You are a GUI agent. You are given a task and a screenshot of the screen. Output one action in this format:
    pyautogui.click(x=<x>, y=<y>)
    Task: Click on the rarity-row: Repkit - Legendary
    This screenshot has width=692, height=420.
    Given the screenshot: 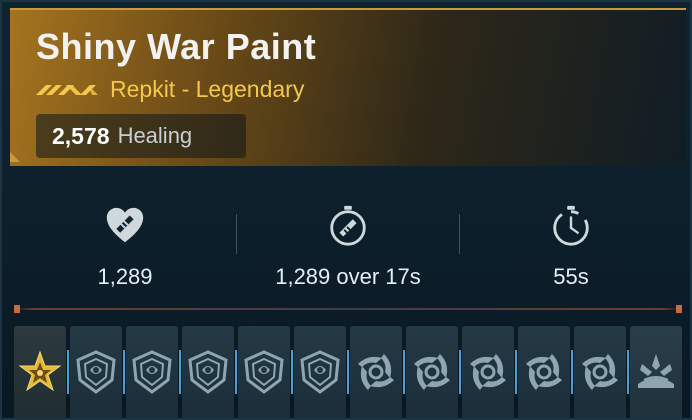 What is the action you would take?
    pyautogui.click(x=170, y=89)
    